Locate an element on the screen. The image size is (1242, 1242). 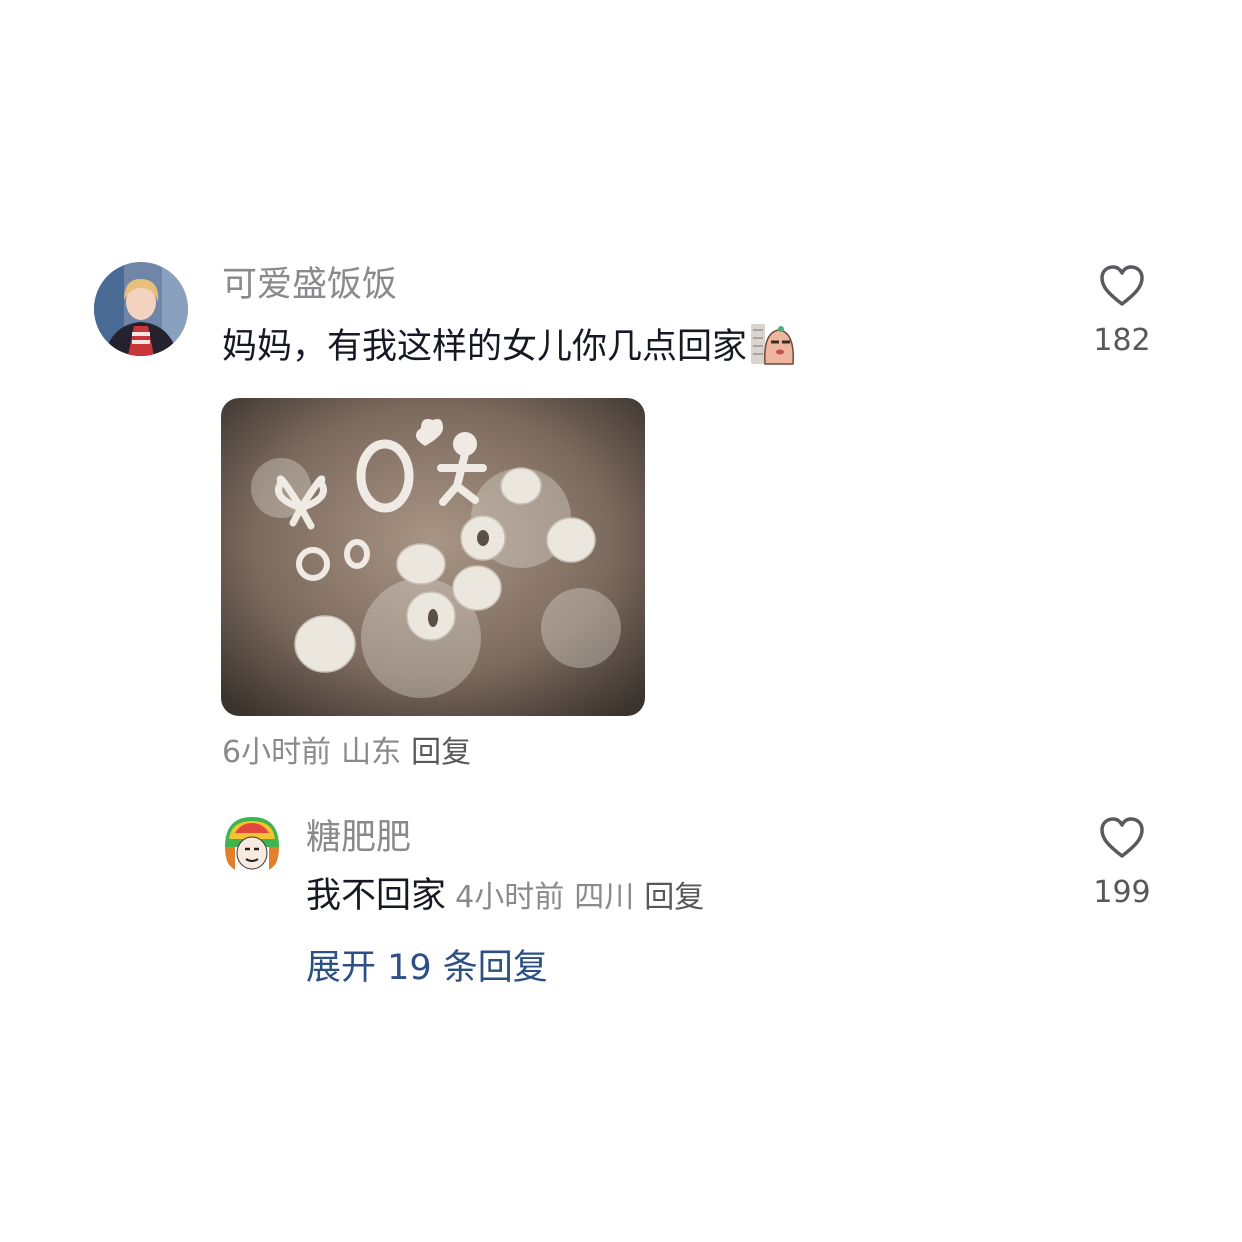
comment-text: 妈妈，有我这样的女儿你几点回家 is located at coordinates (509, 349).